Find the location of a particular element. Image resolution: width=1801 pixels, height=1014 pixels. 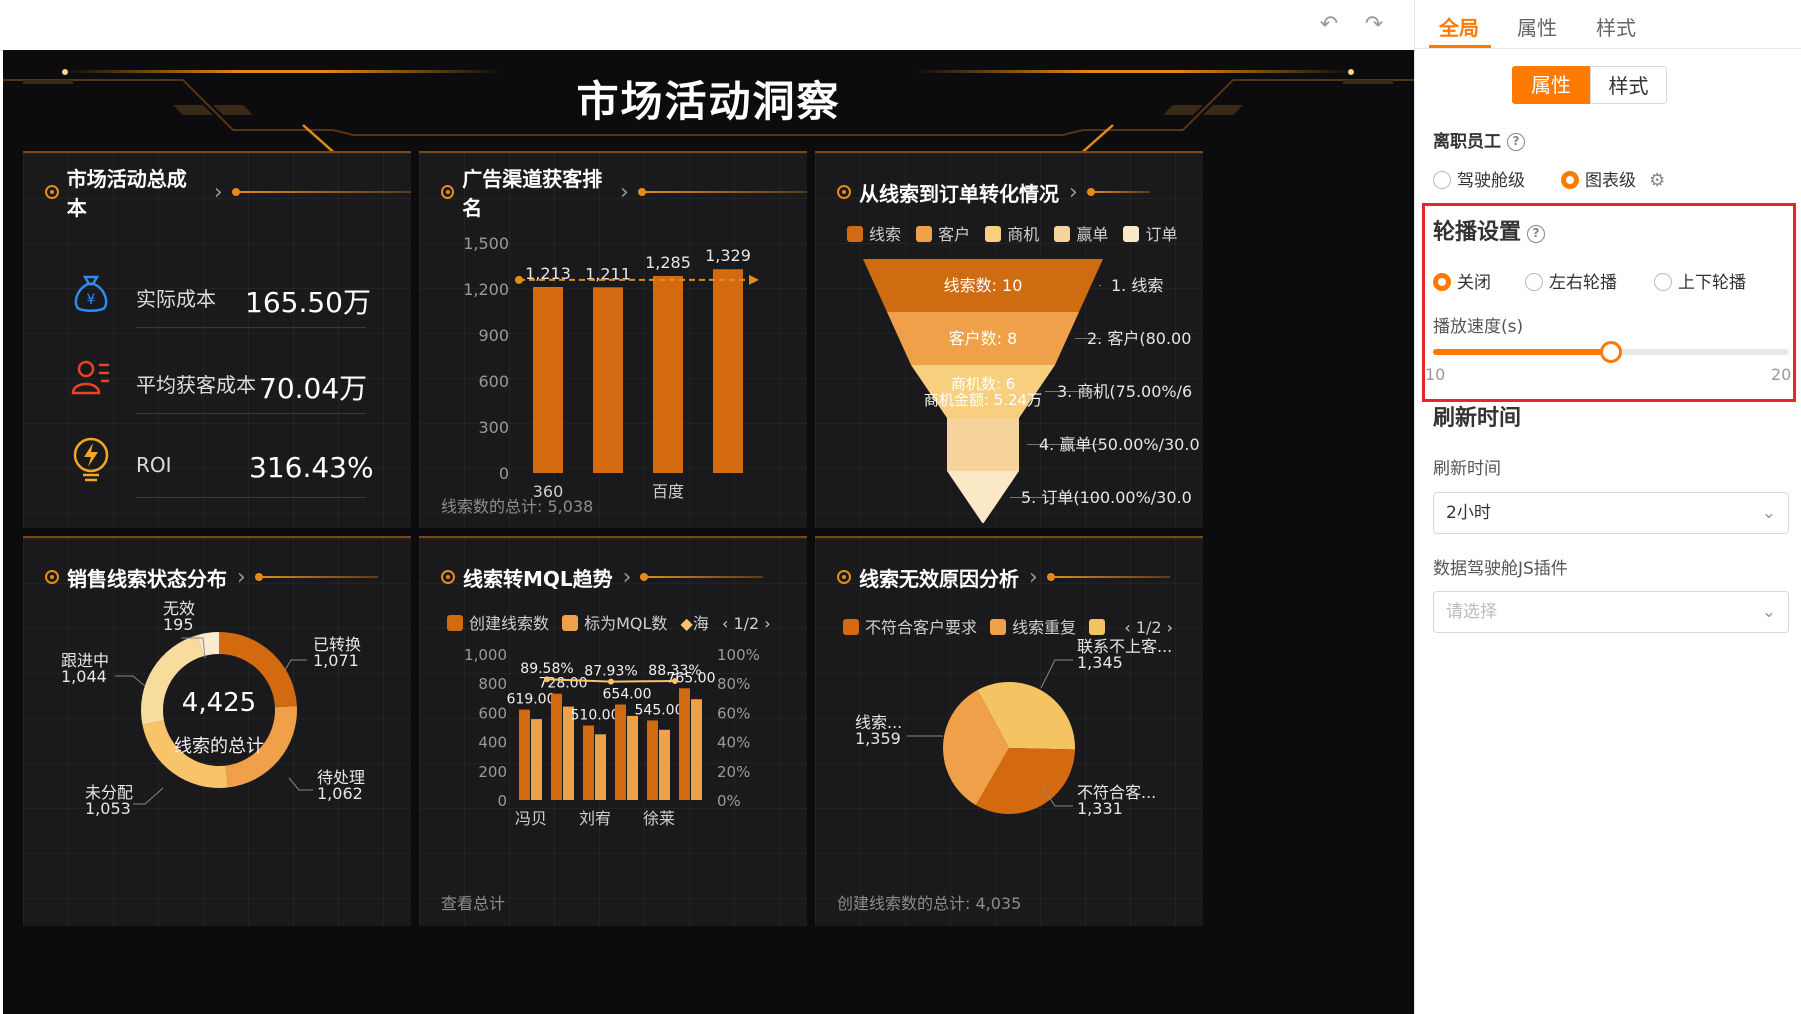

legend-item: 标为MQL数 is located at coordinates (614, 623).